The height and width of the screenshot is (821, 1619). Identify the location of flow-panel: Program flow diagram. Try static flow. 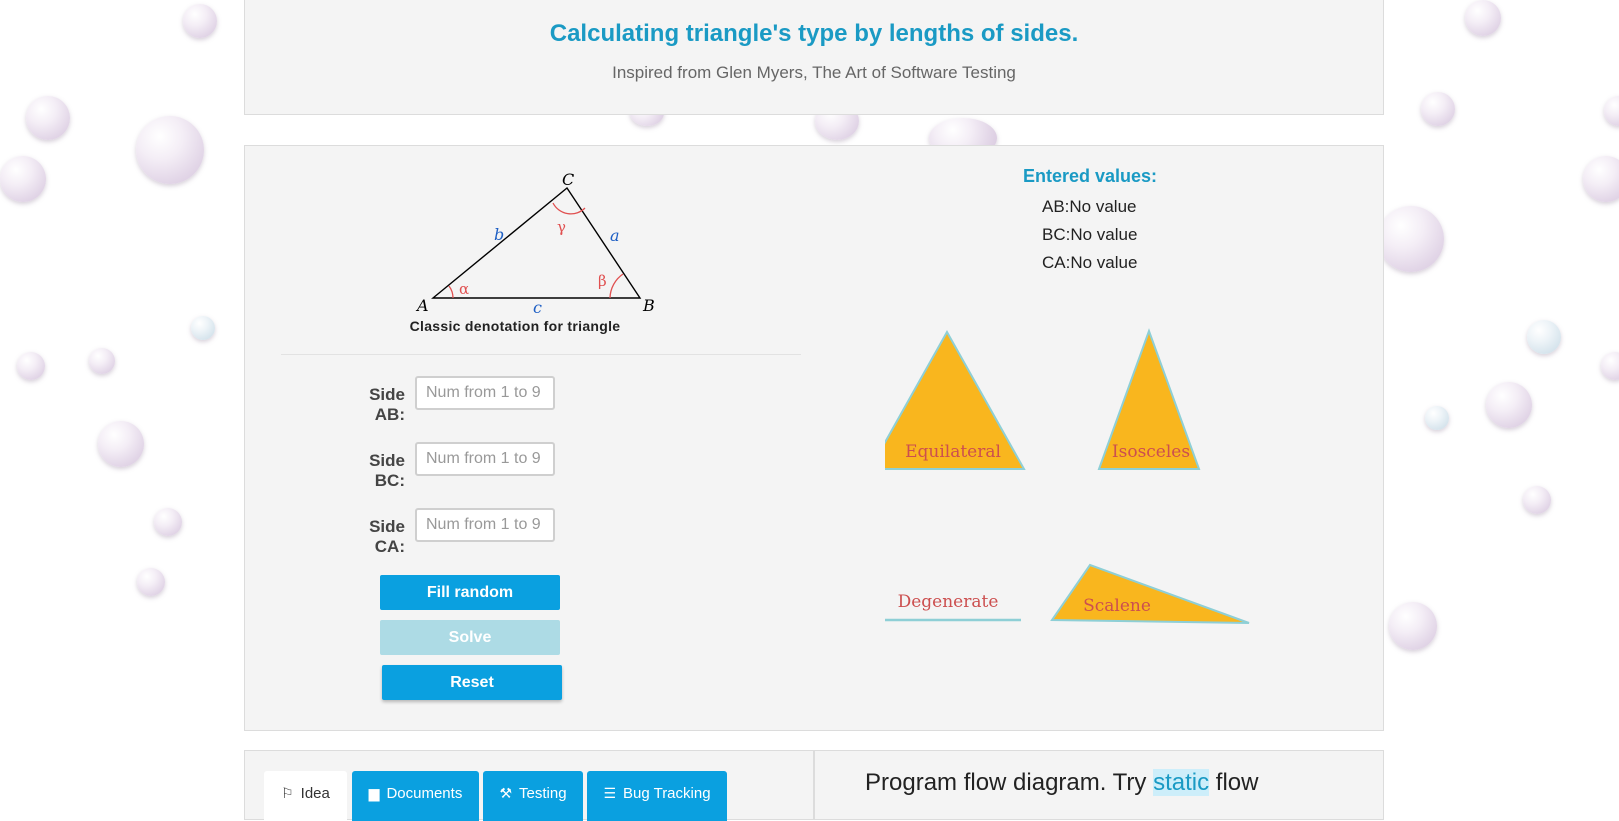
(1099, 785).